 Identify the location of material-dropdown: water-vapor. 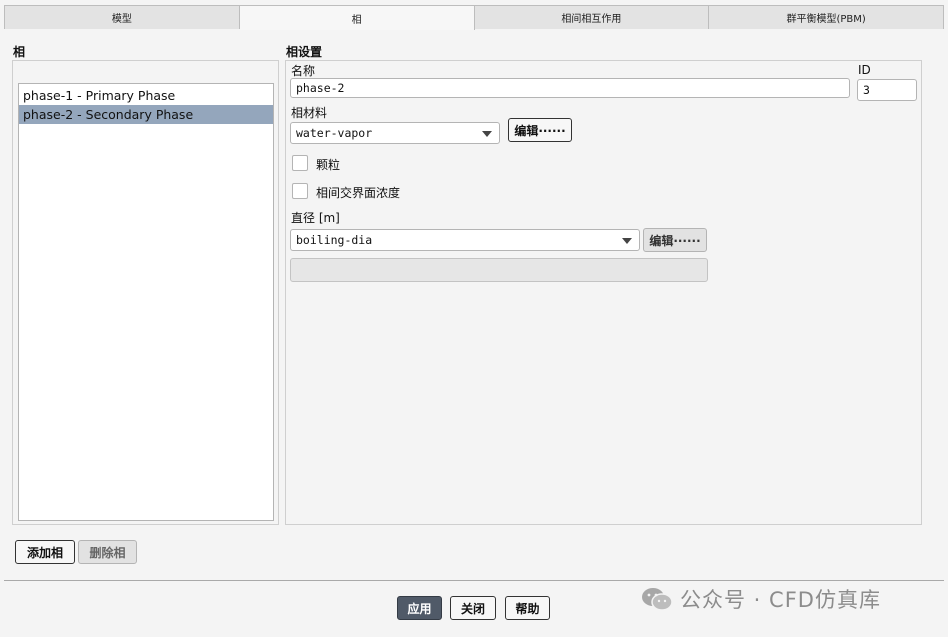
(395, 133).